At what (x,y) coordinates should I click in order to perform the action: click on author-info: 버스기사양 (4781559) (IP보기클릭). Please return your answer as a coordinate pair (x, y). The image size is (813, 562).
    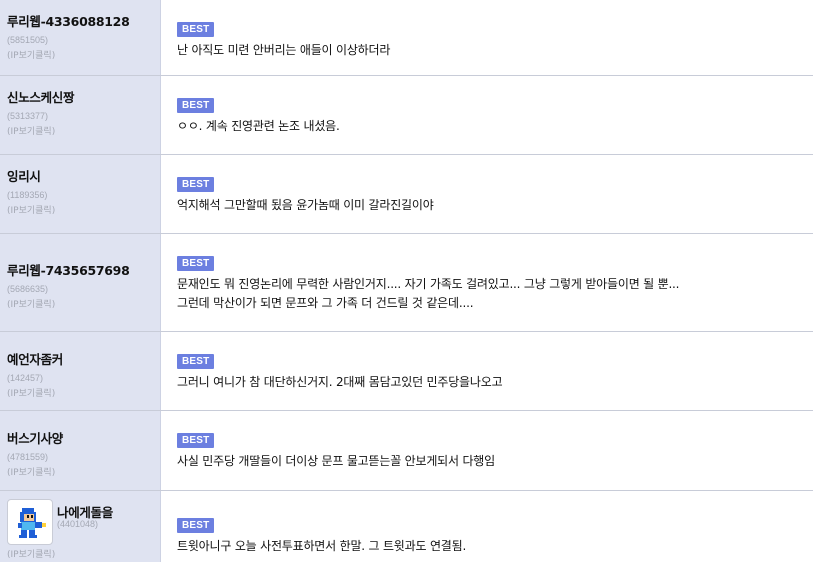
    Looking at the image, I should click on (80, 450).